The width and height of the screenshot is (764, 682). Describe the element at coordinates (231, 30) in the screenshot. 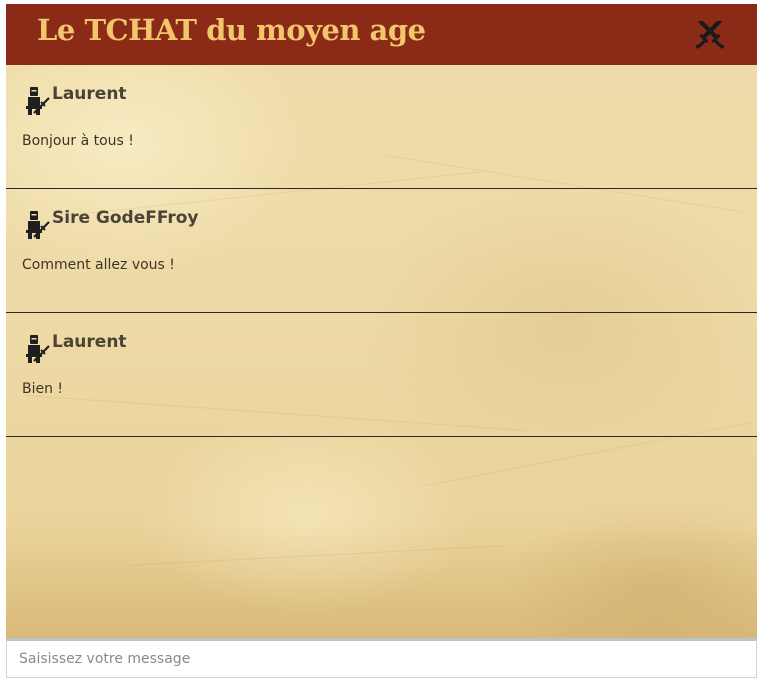

I see `app-title: Le TCHAT du moyen age` at that location.